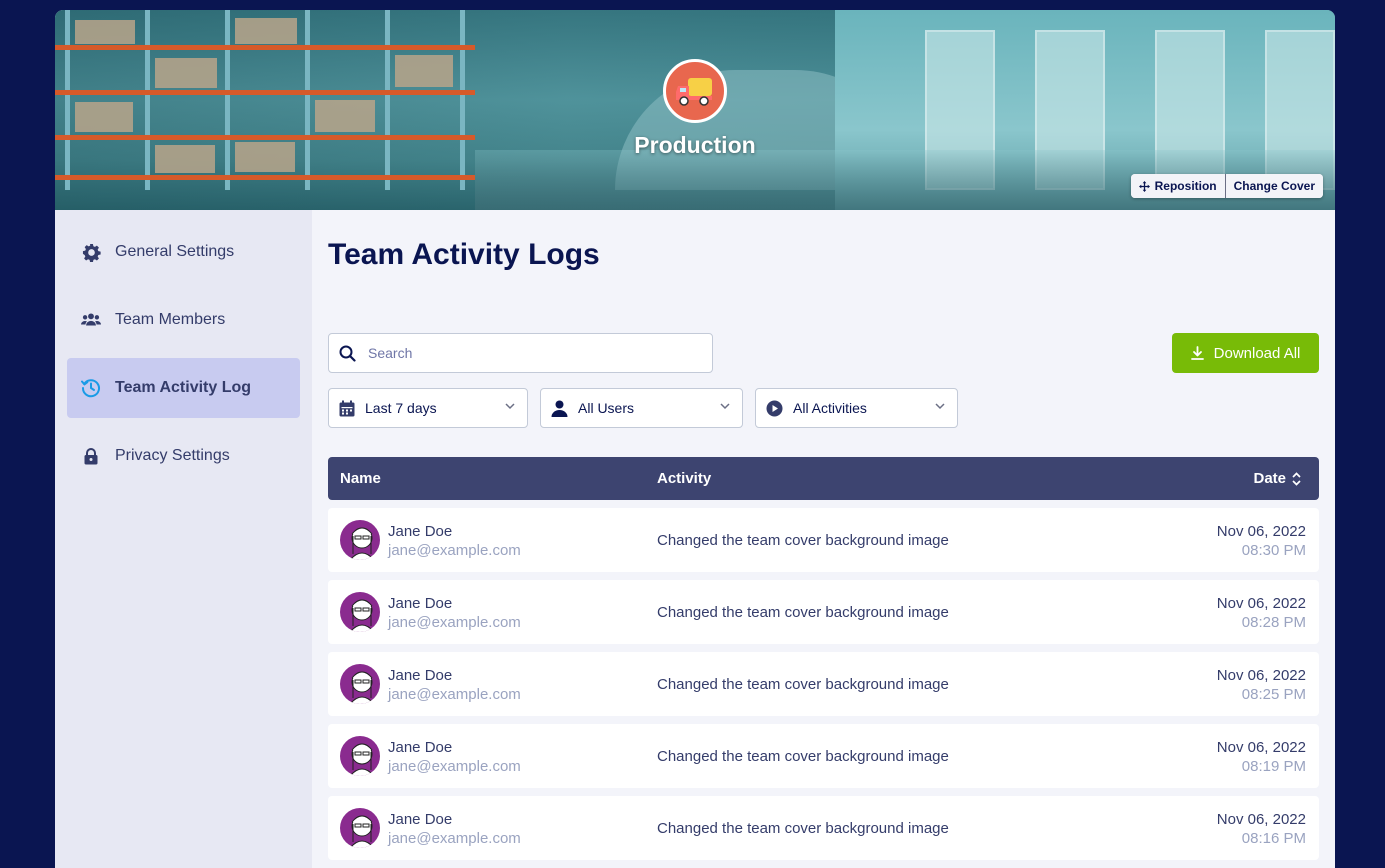 The height and width of the screenshot is (868, 1385). What do you see at coordinates (91, 320) in the screenshot?
I see `users-icon` at bounding box center [91, 320].